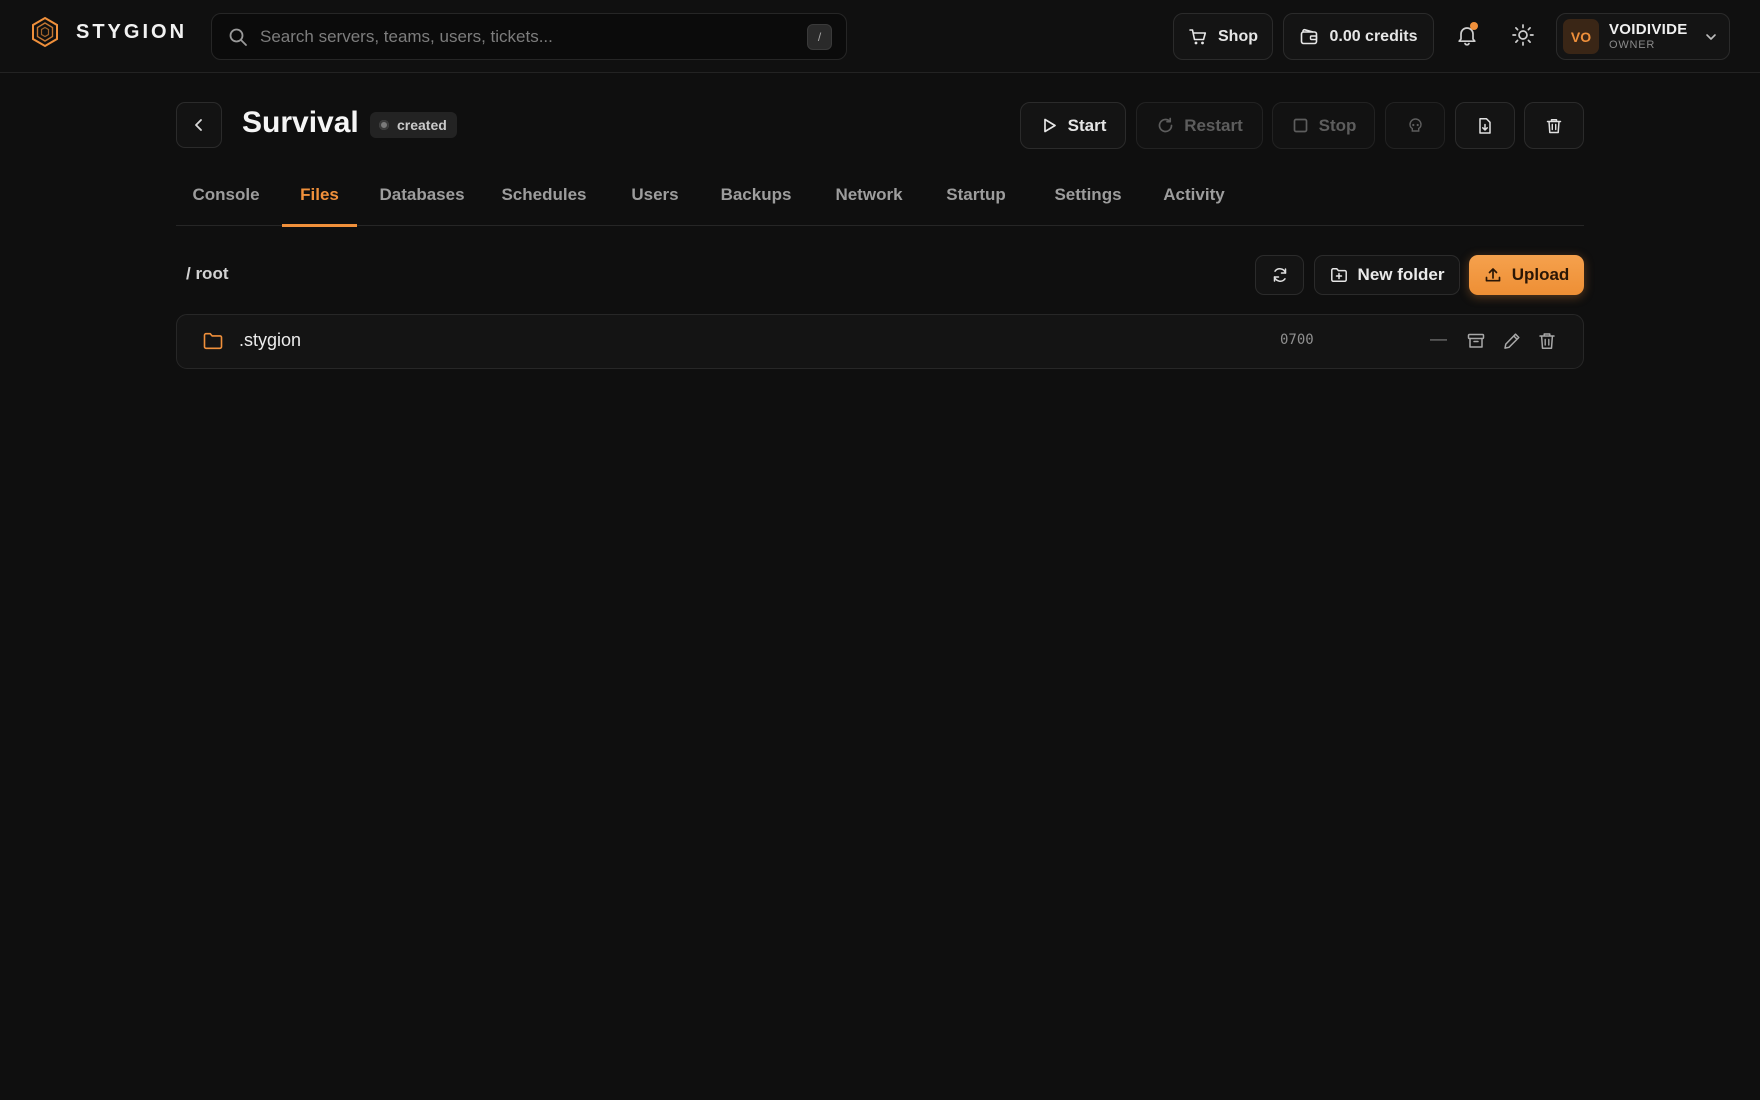  I want to click on stop-button: Stop, so click(1323, 125).